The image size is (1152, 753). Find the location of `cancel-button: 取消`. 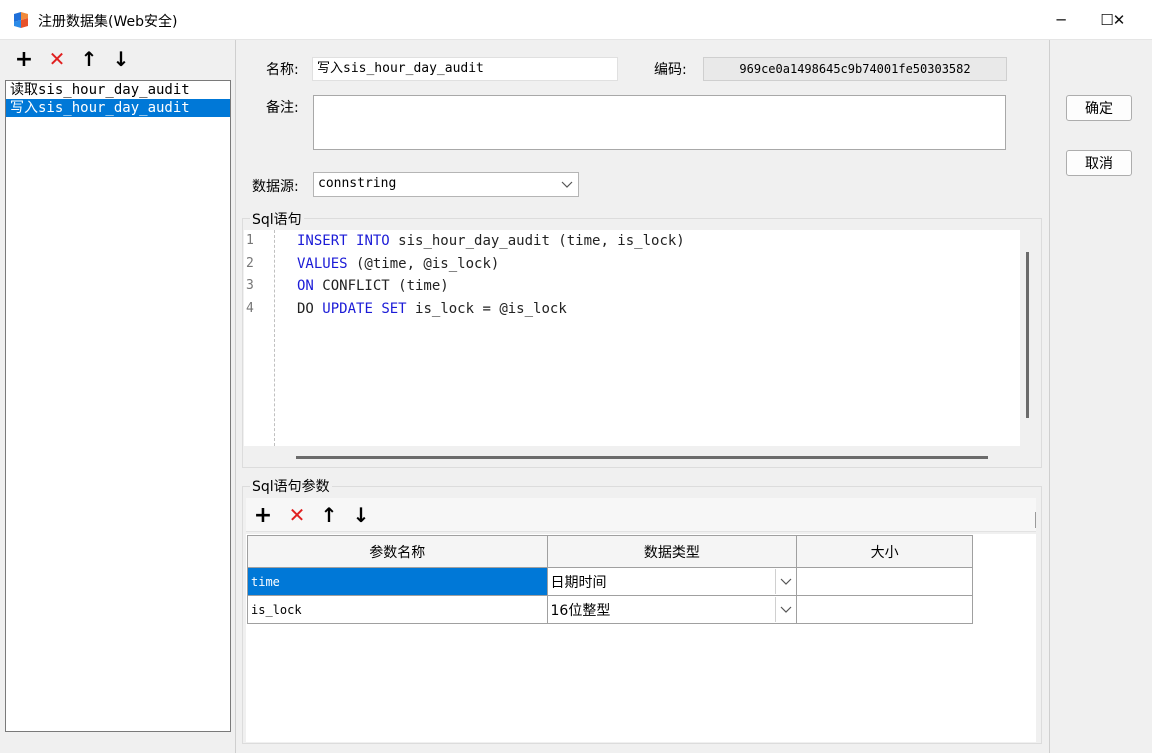

cancel-button: 取消 is located at coordinates (1099, 163).